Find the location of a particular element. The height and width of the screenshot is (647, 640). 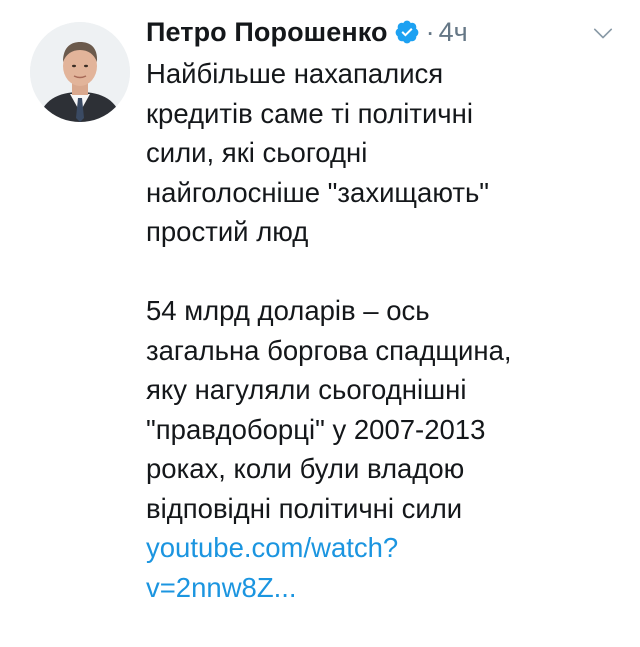

text-line: роках, коли були владою is located at coordinates (305, 468).